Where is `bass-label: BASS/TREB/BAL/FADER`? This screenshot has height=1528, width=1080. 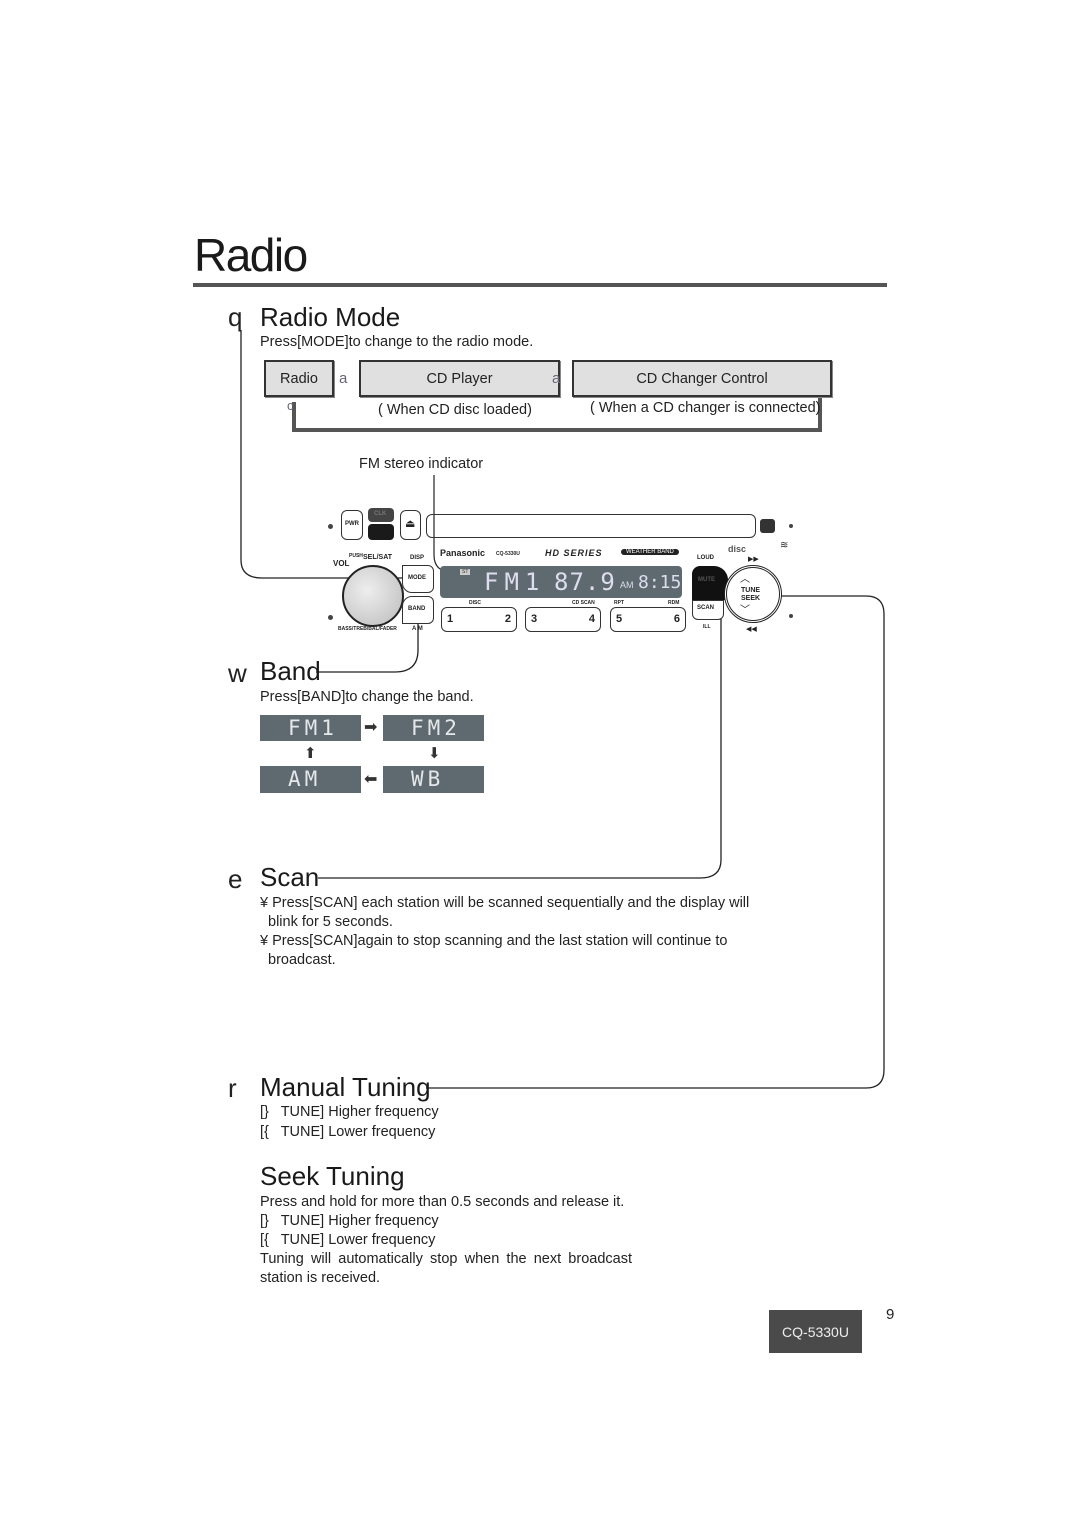
bass-label: BASS/TREB/BAL/FADER is located at coordinates (367, 629).